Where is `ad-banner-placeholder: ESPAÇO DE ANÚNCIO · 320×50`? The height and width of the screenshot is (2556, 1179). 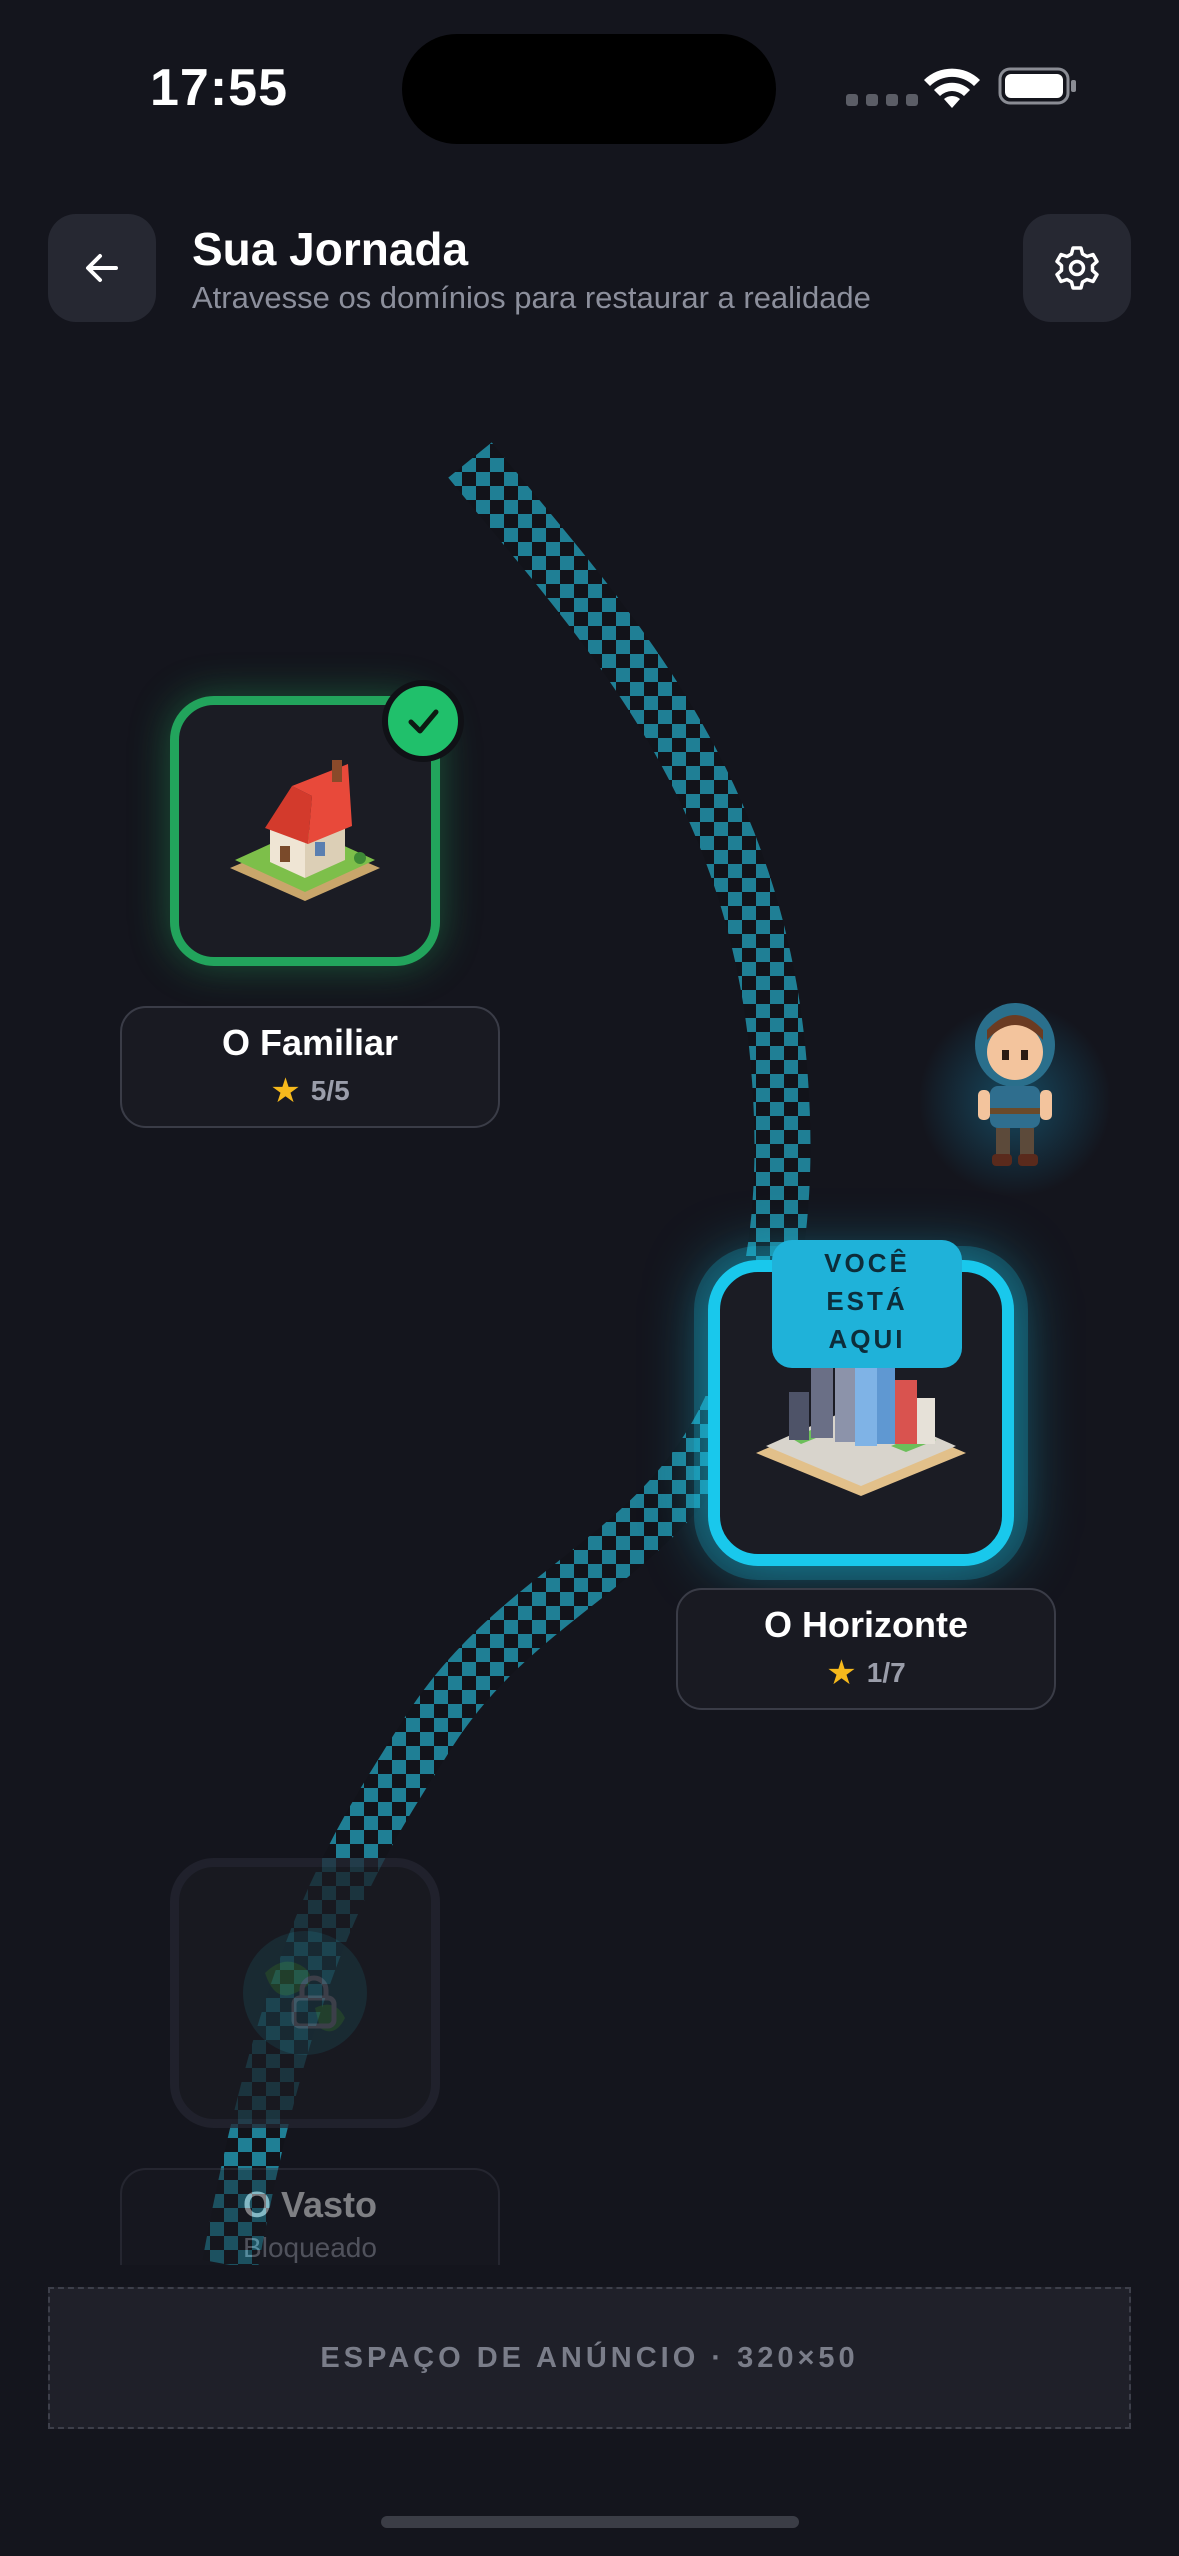 ad-banner-placeholder: ESPAÇO DE ANÚNCIO · 320×50 is located at coordinates (589, 2358).